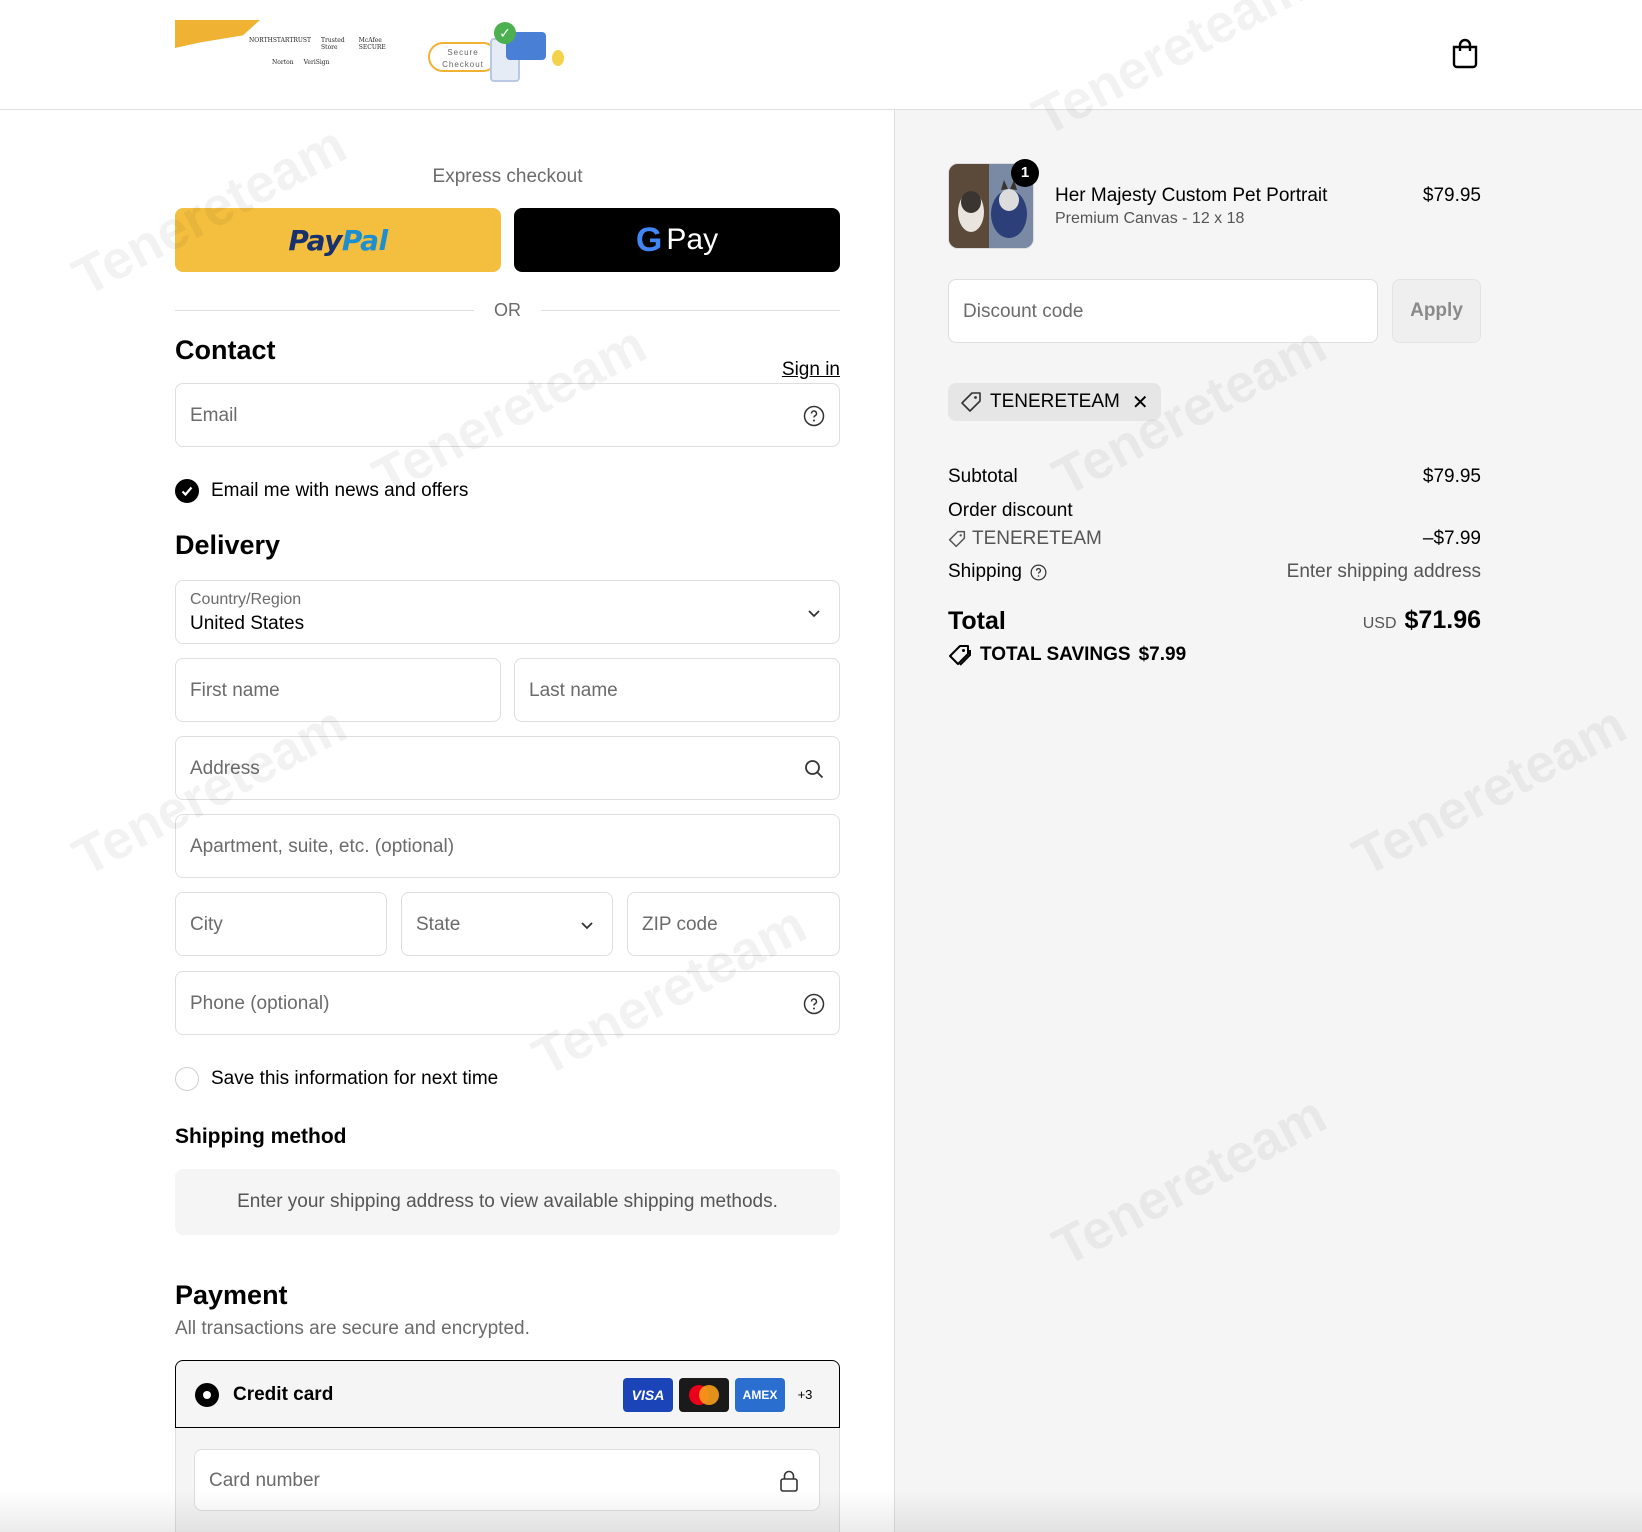  What do you see at coordinates (1010, 510) in the screenshot?
I see `order-discount-label: Order discount` at bounding box center [1010, 510].